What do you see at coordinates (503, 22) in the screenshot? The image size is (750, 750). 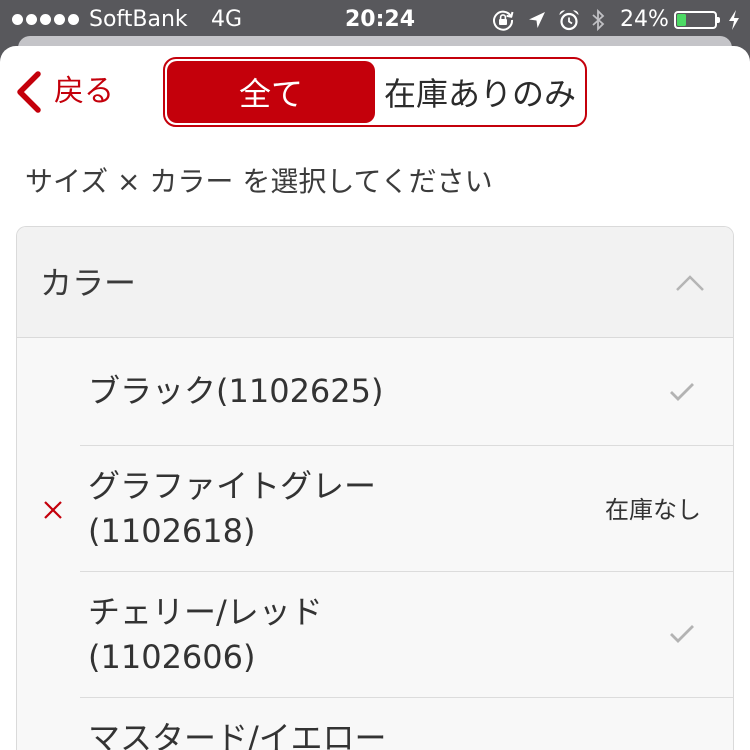 I see `rotation-lock-icon` at bounding box center [503, 22].